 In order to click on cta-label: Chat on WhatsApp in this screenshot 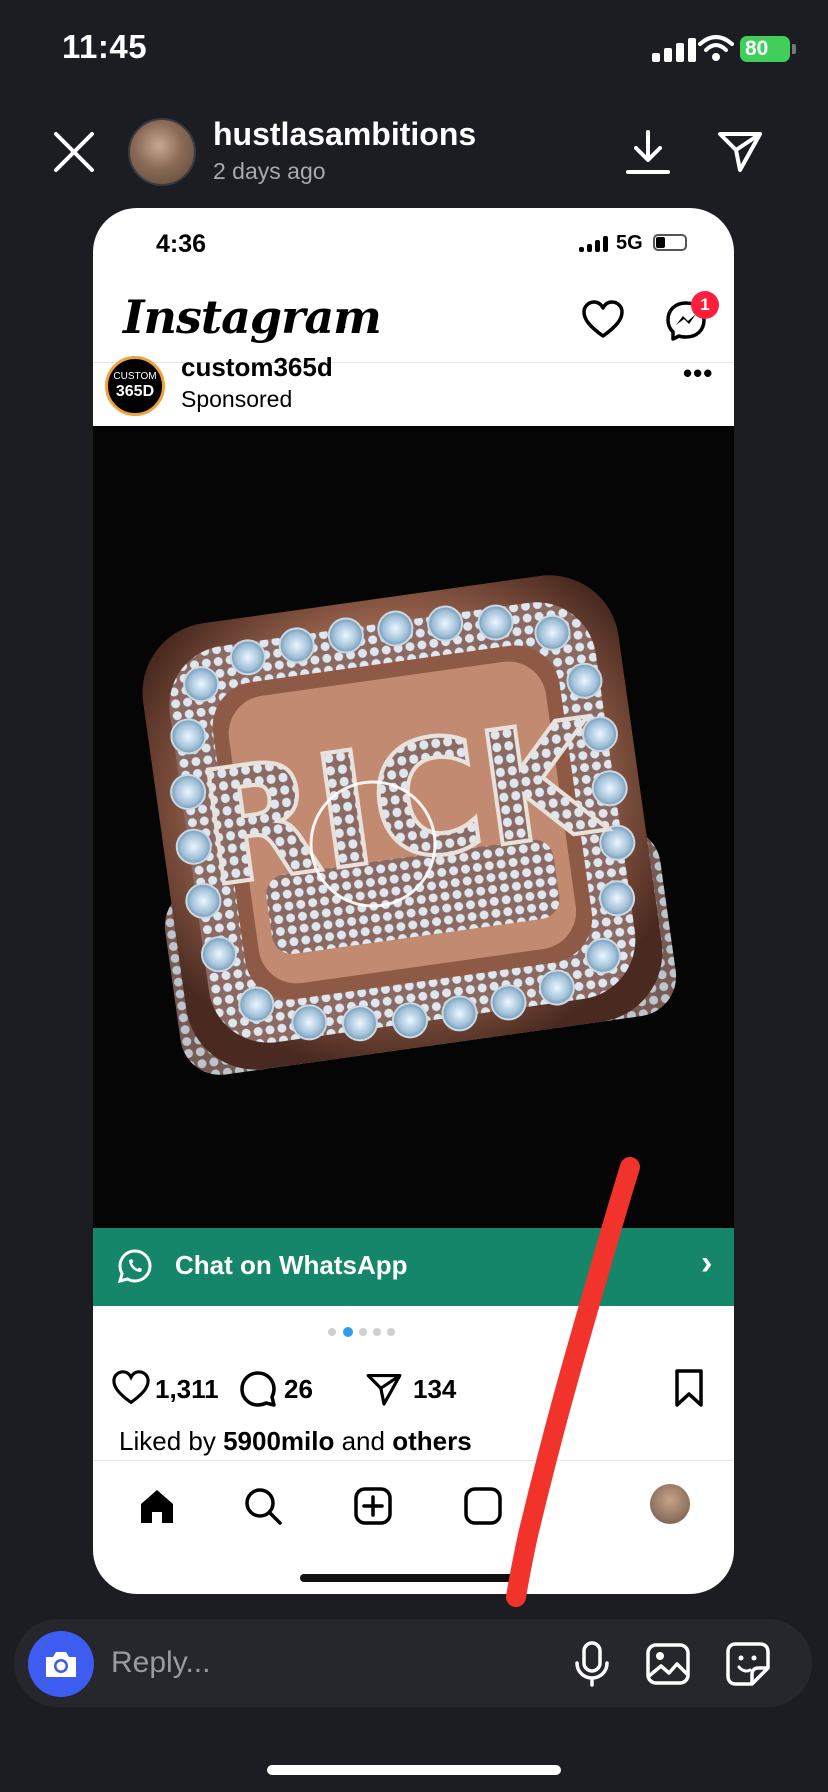, I will do `click(291, 1265)`.